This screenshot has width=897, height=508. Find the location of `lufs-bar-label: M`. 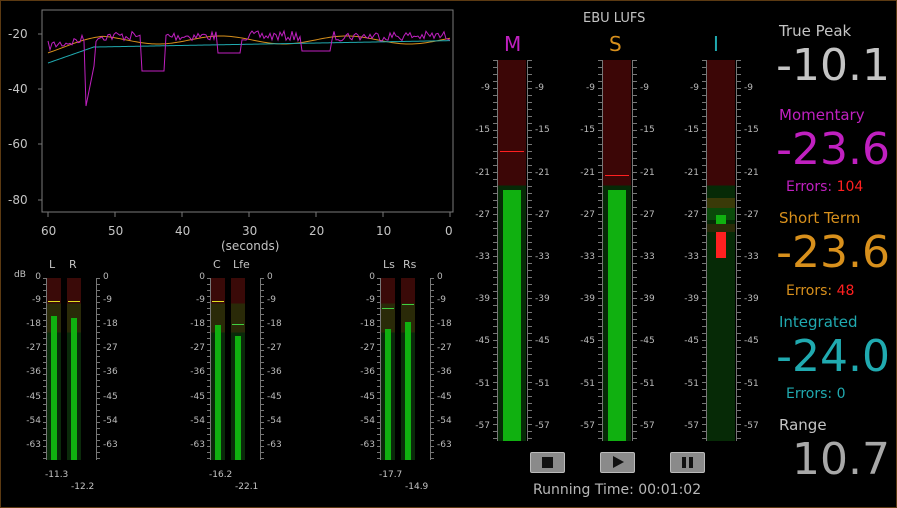

lufs-bar-label: M is located at coordinates (513, 44).